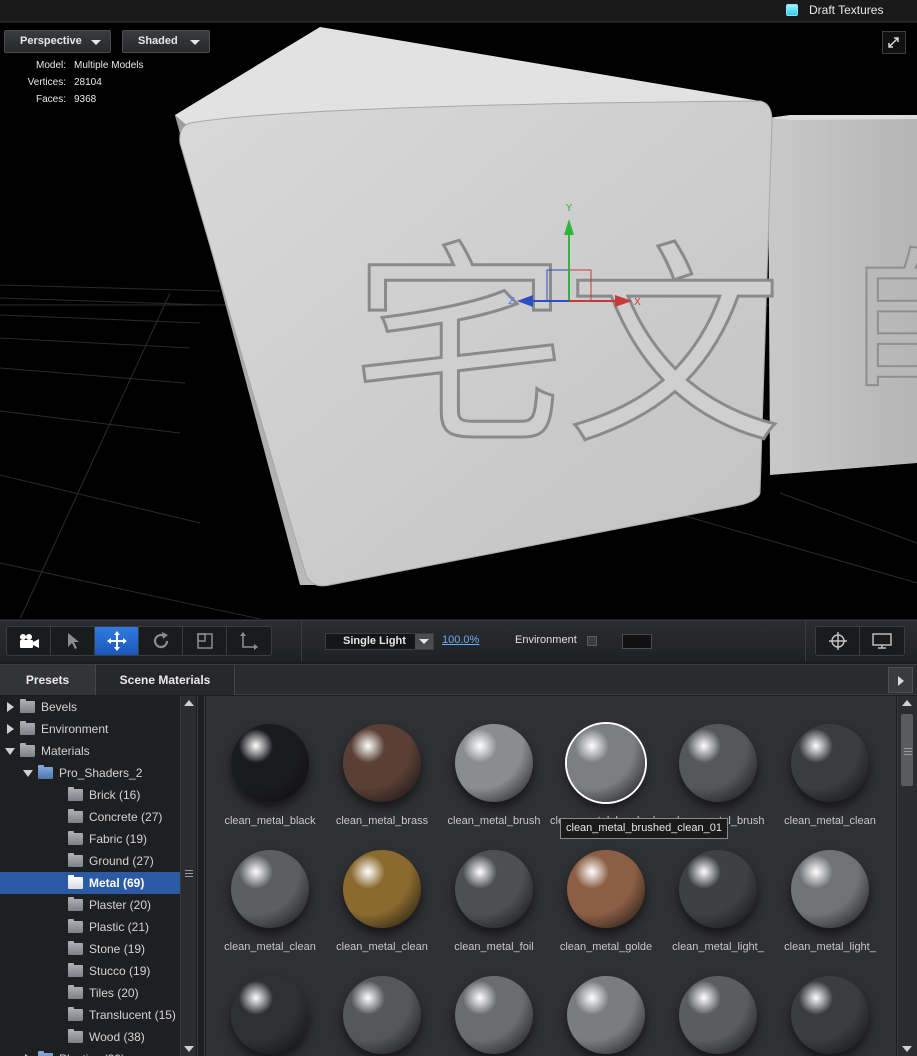 The width and height of the screenshot is (917, 1056). I want to click on material-thumbnail: clean_metal_brass, so click(382, 761).